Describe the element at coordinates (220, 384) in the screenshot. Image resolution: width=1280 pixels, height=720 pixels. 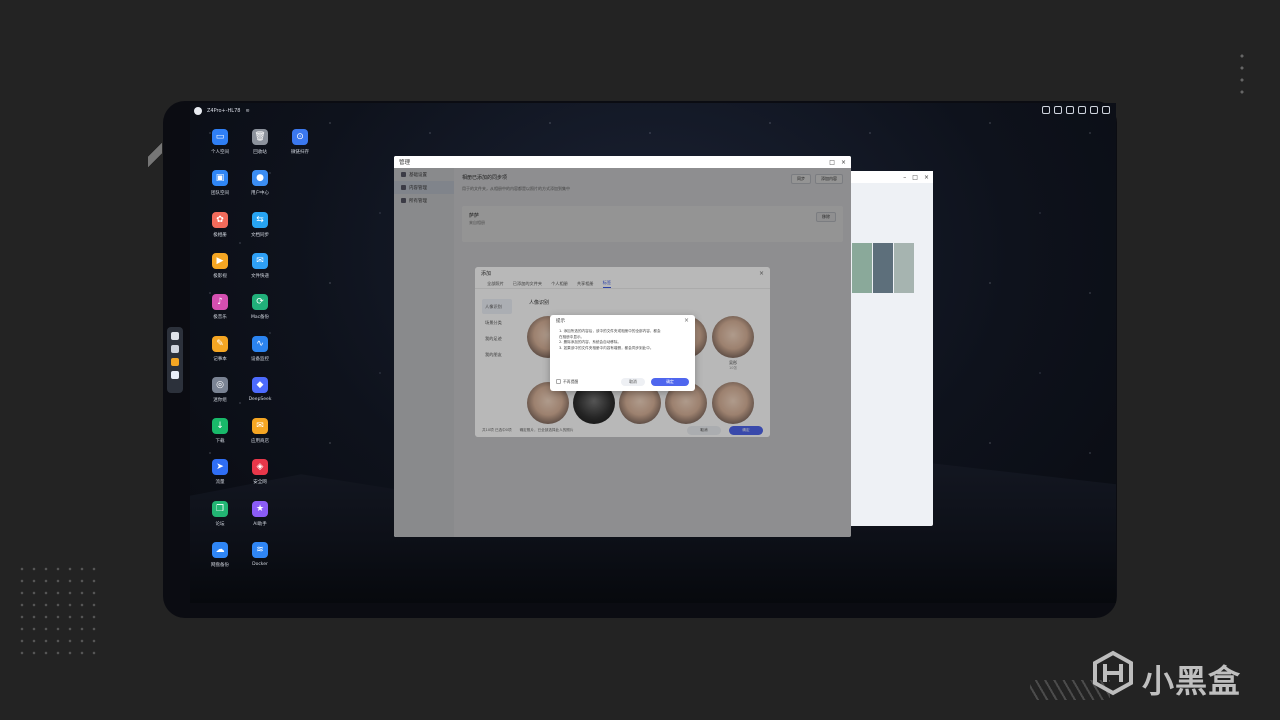
I see `mini-icon: ◎` at that location.